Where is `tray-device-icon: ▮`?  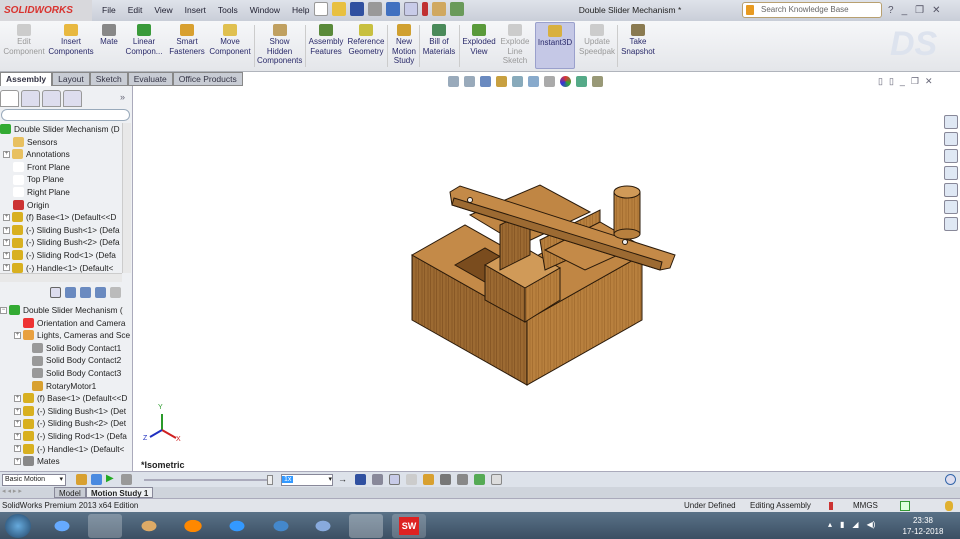
tray-device-icon: ▮ is located at coordinates (842, 524).